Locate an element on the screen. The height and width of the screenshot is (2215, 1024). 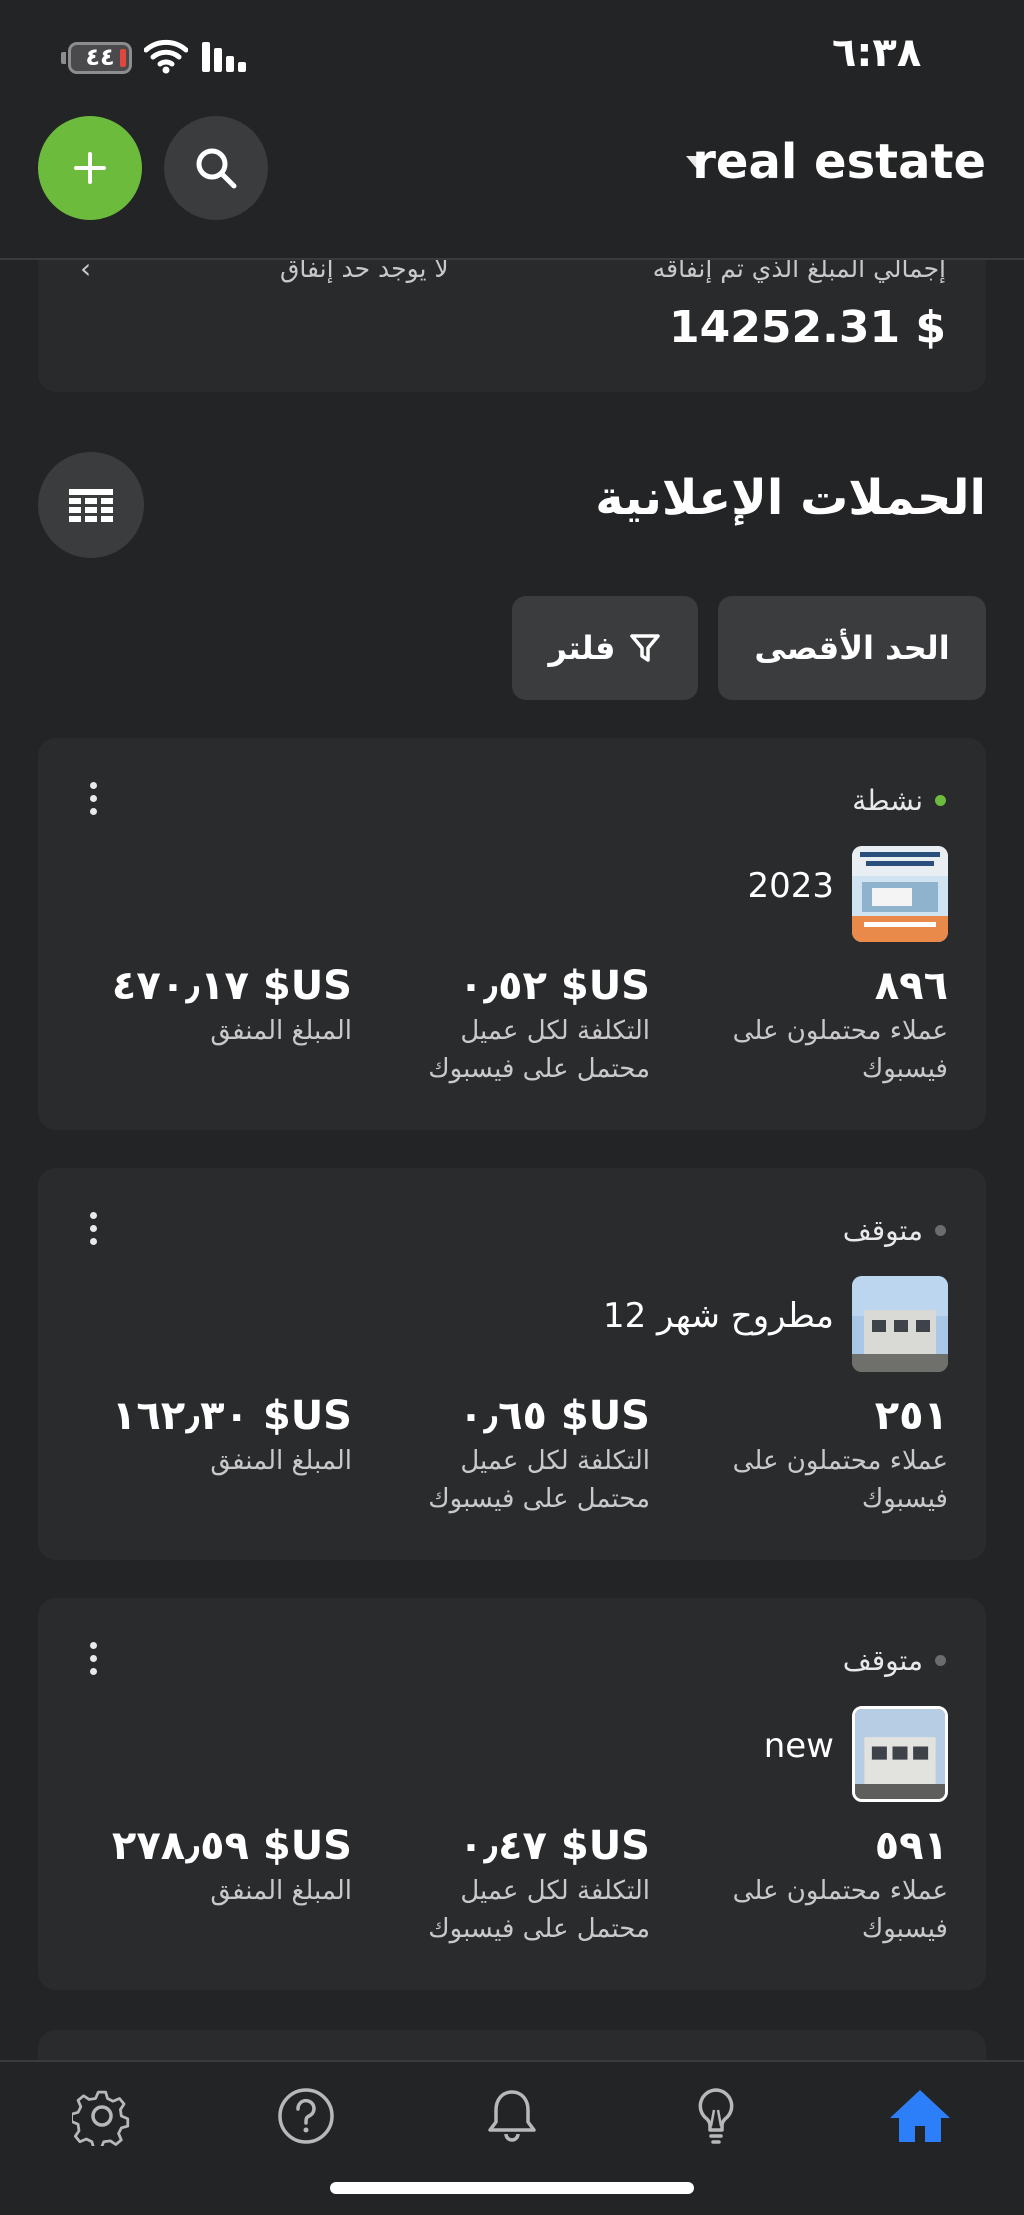
account-selector: real estate is located at coordinates (839, 162).